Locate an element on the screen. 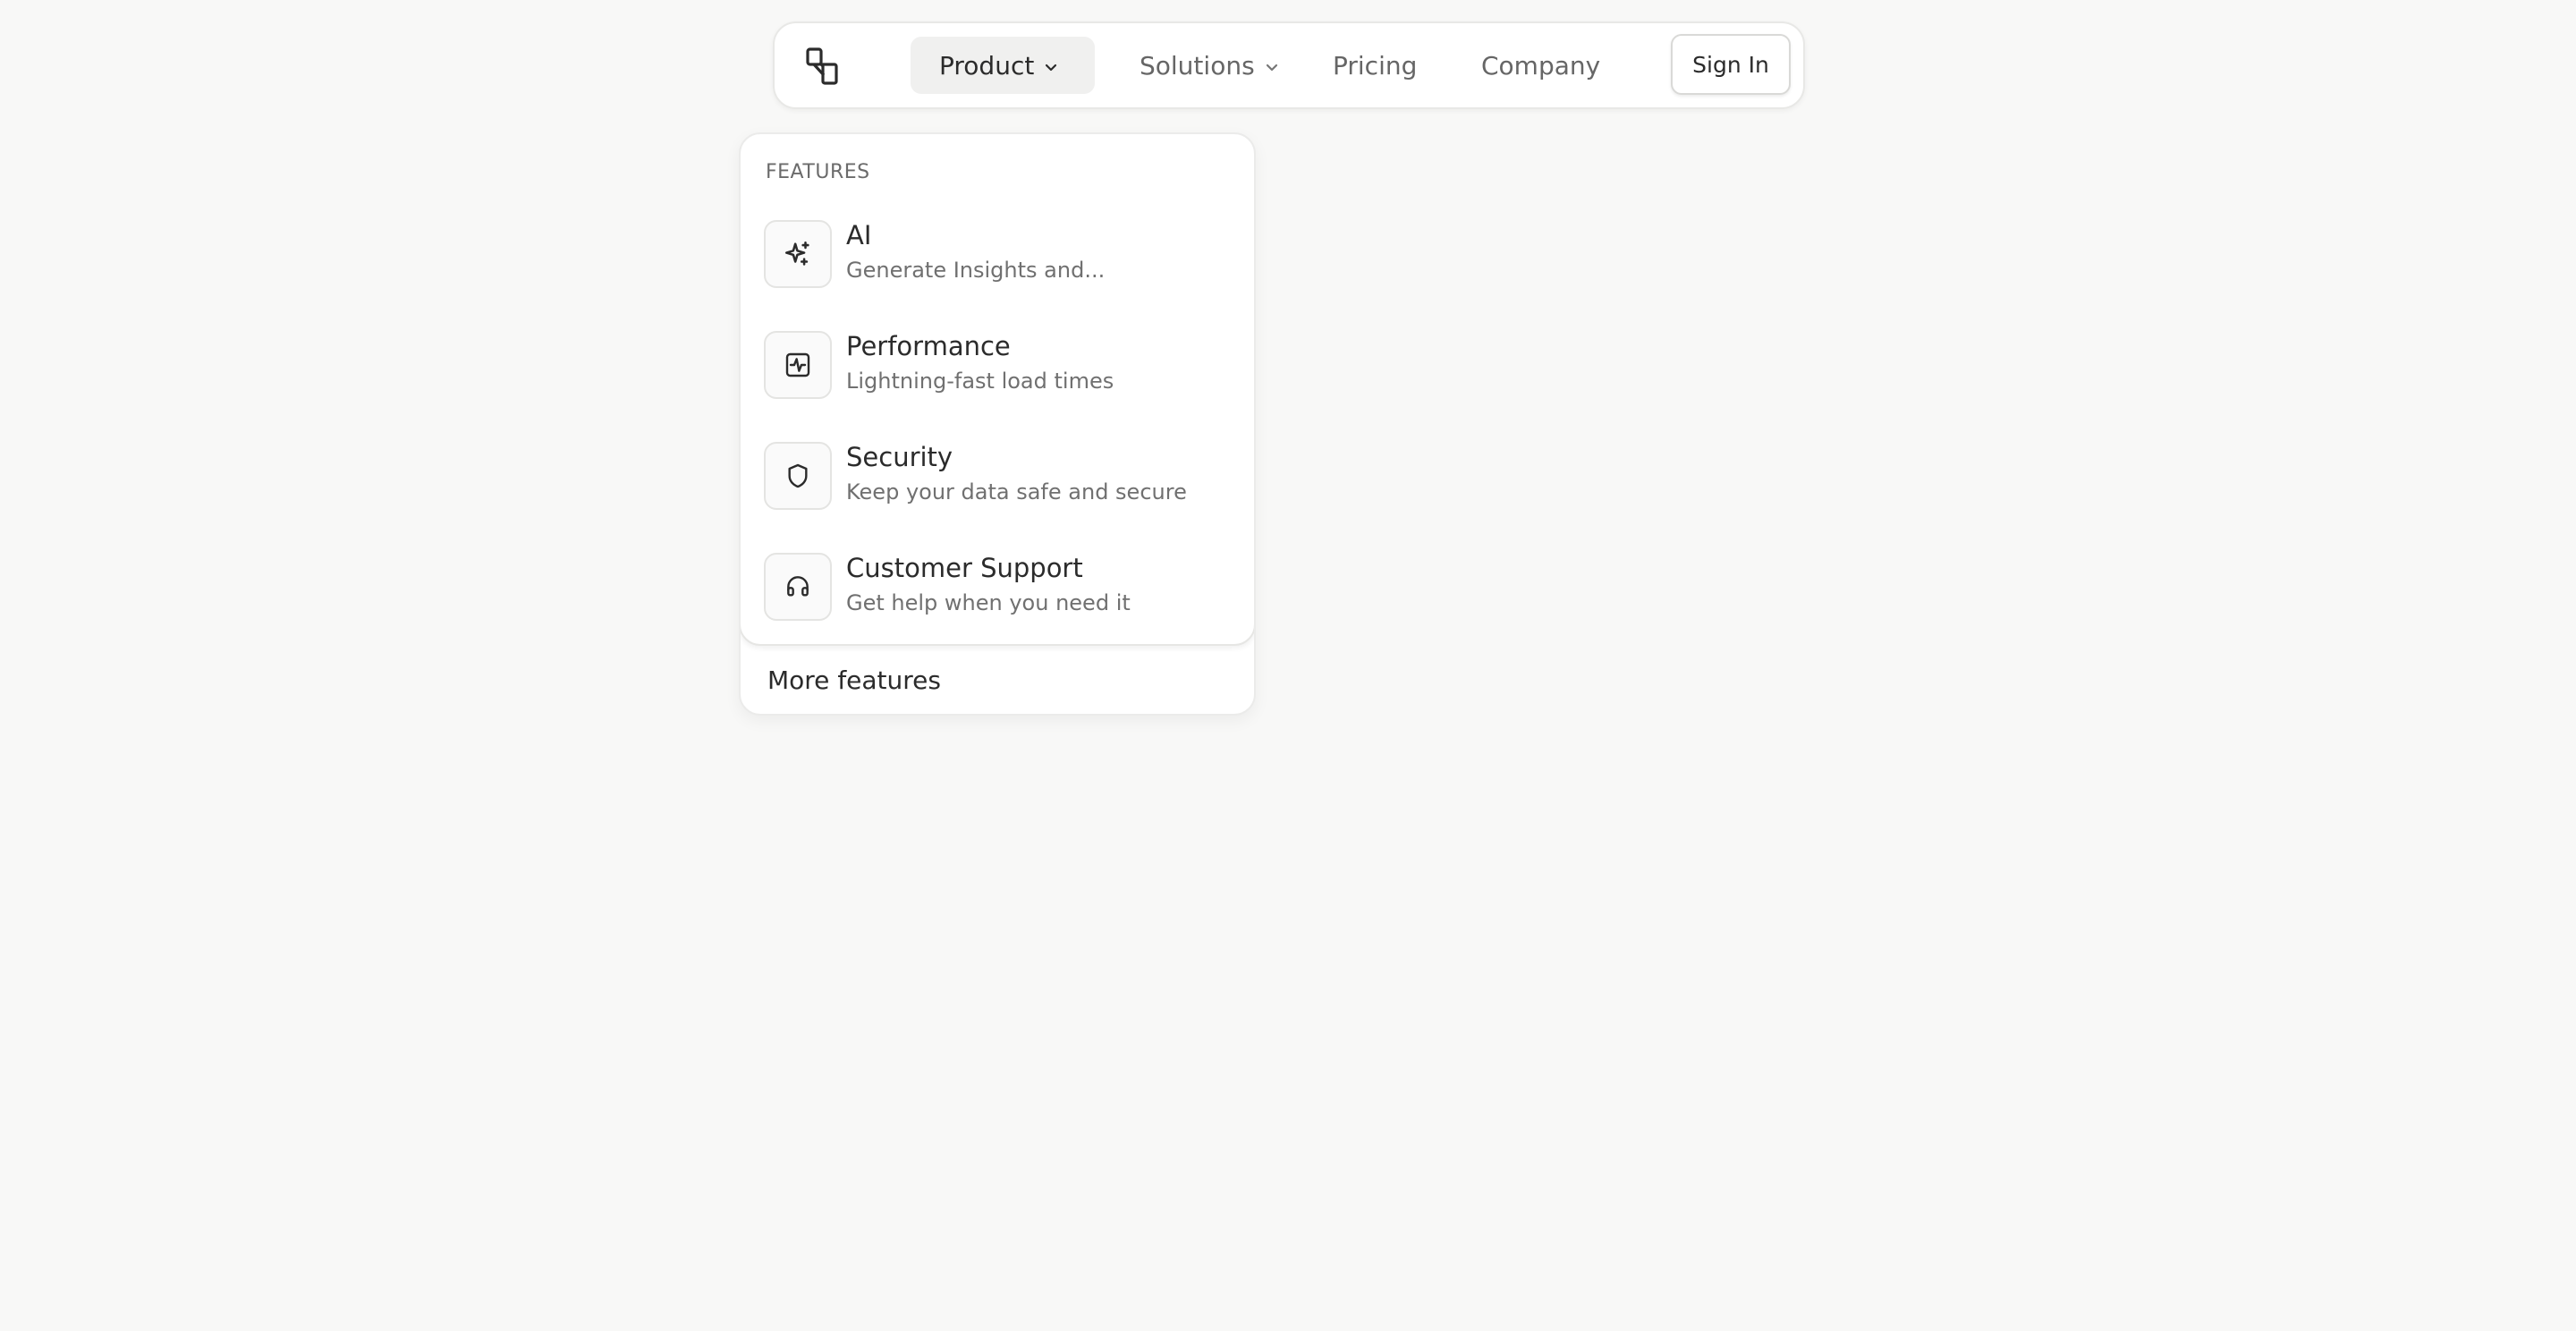 This screenshot has height=1331, width=2576. nav-solutions: Solutions is located at coordinates (1207, 66).